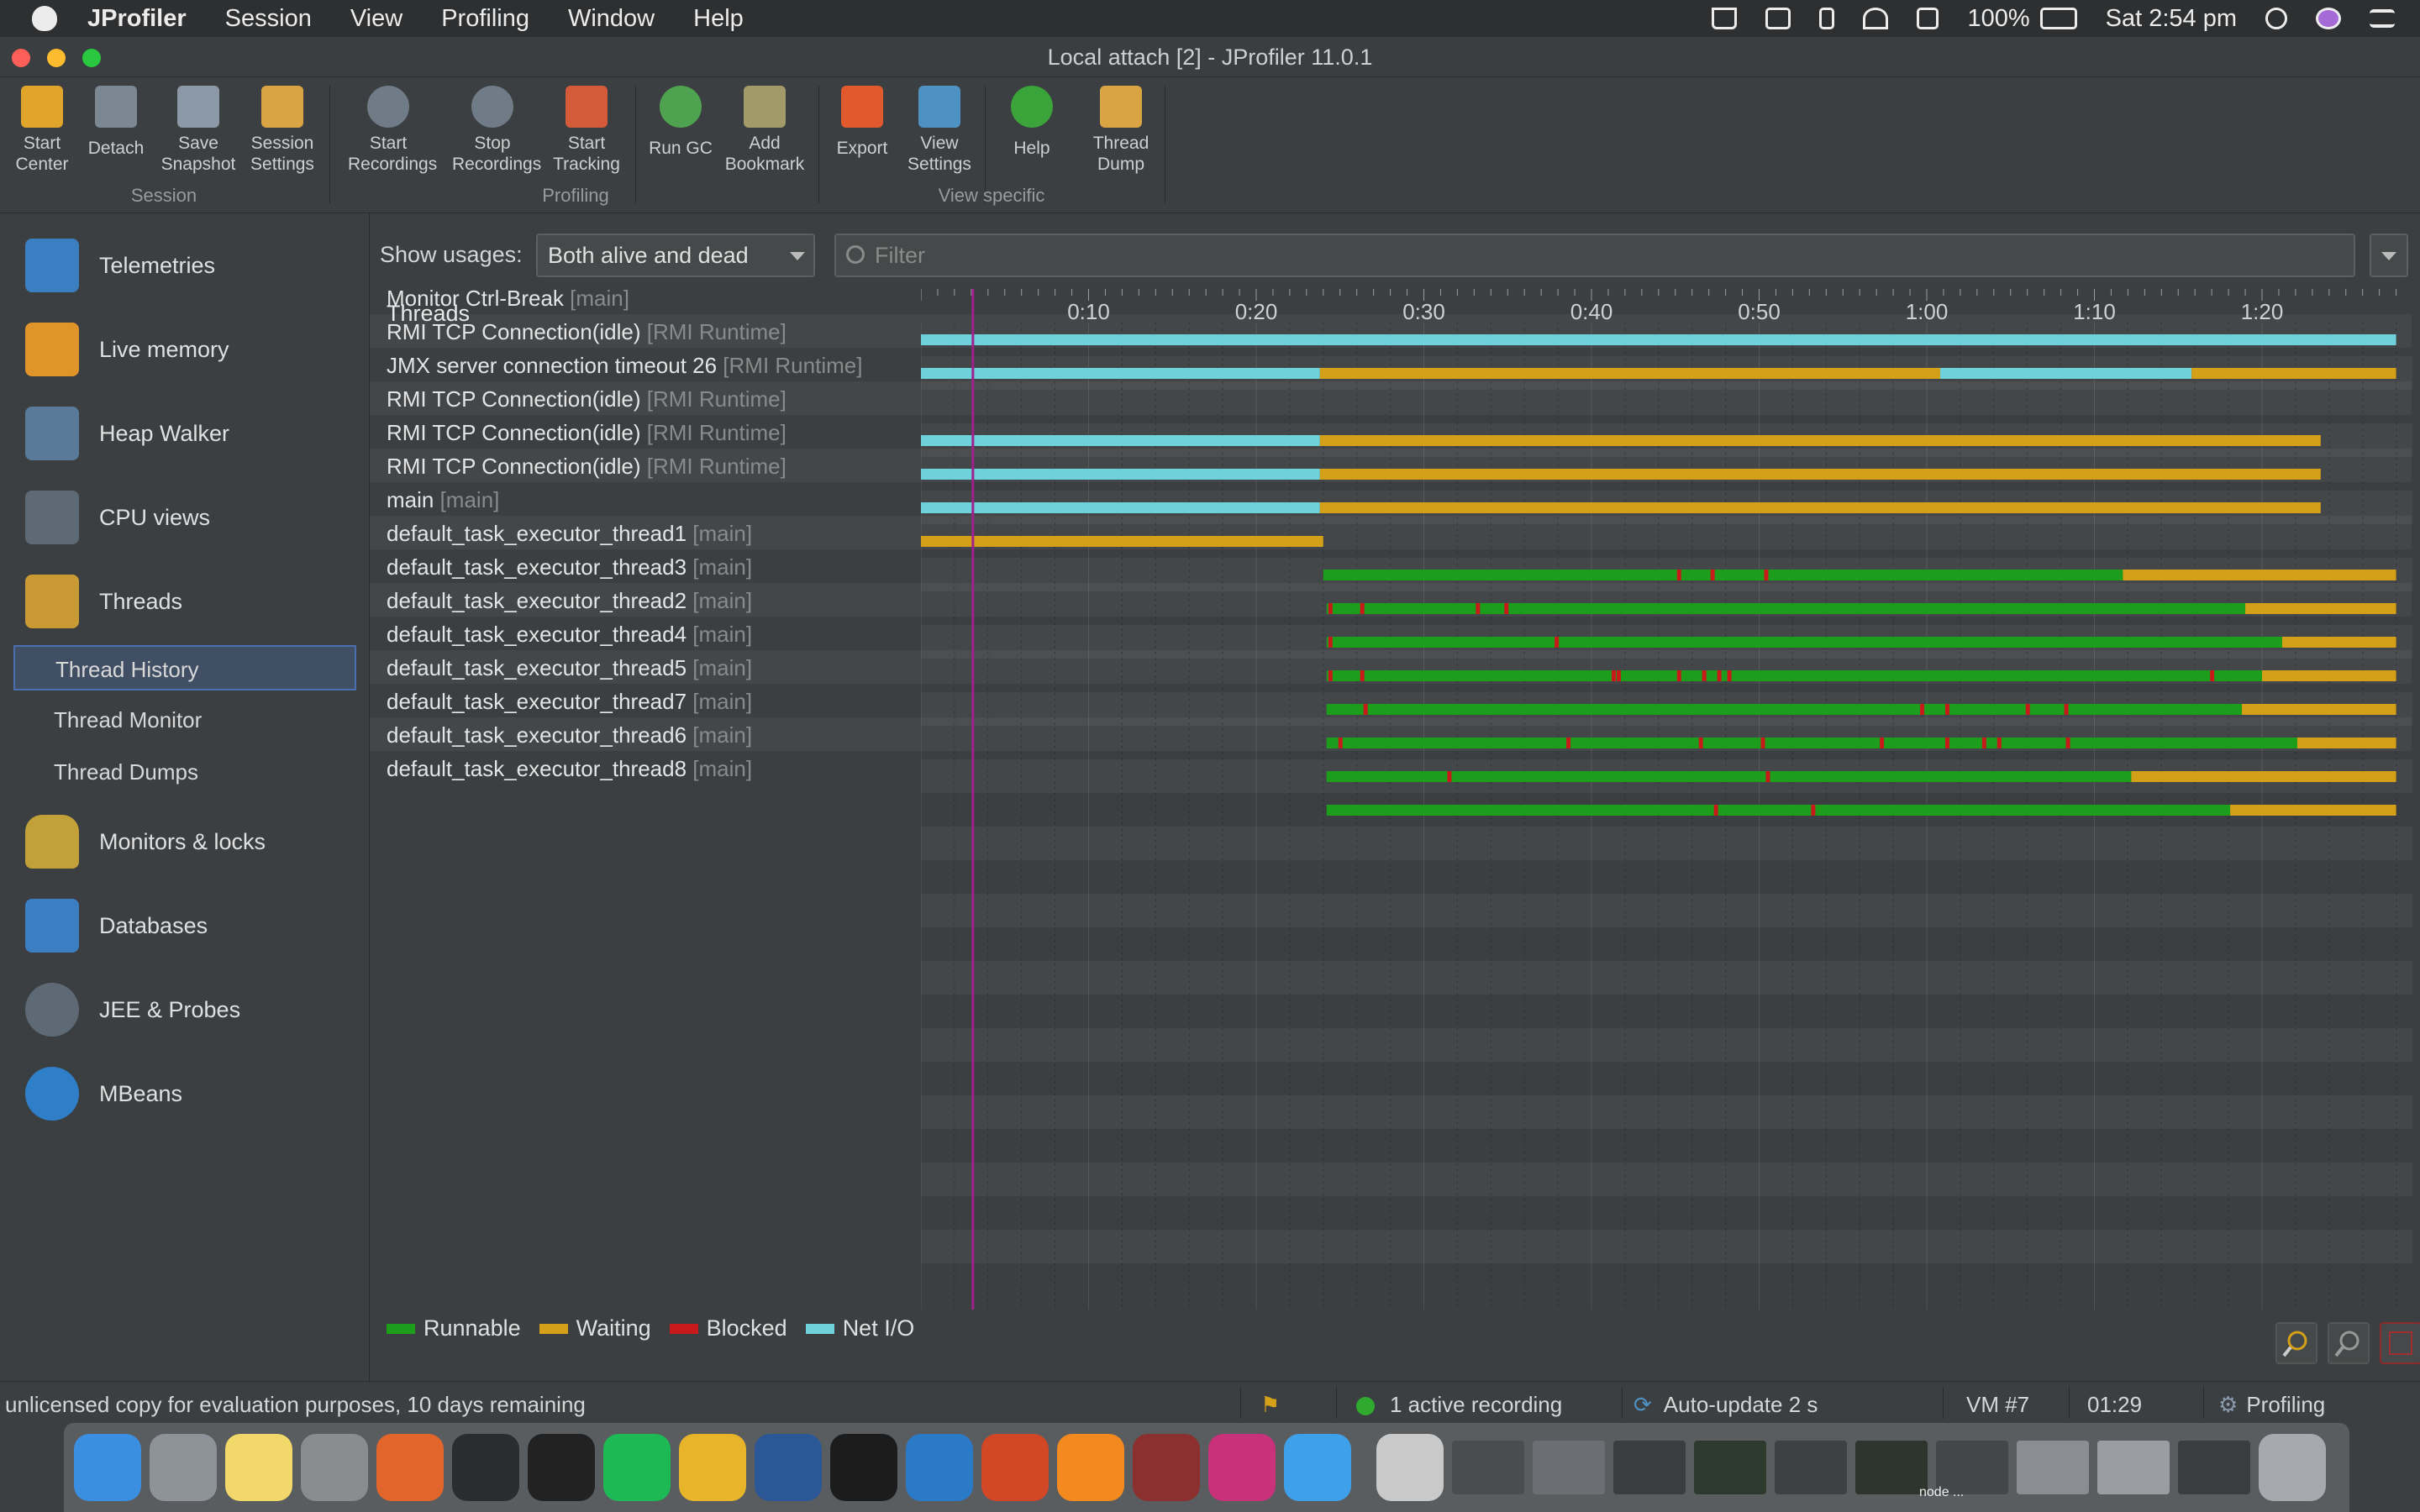 The width and height of the screenshot is (2420, 1512). What do you see at coordinates (680, 122) in the screenshot?
I see `run-gc-button: Run GC` at bounding box center [680, 122].